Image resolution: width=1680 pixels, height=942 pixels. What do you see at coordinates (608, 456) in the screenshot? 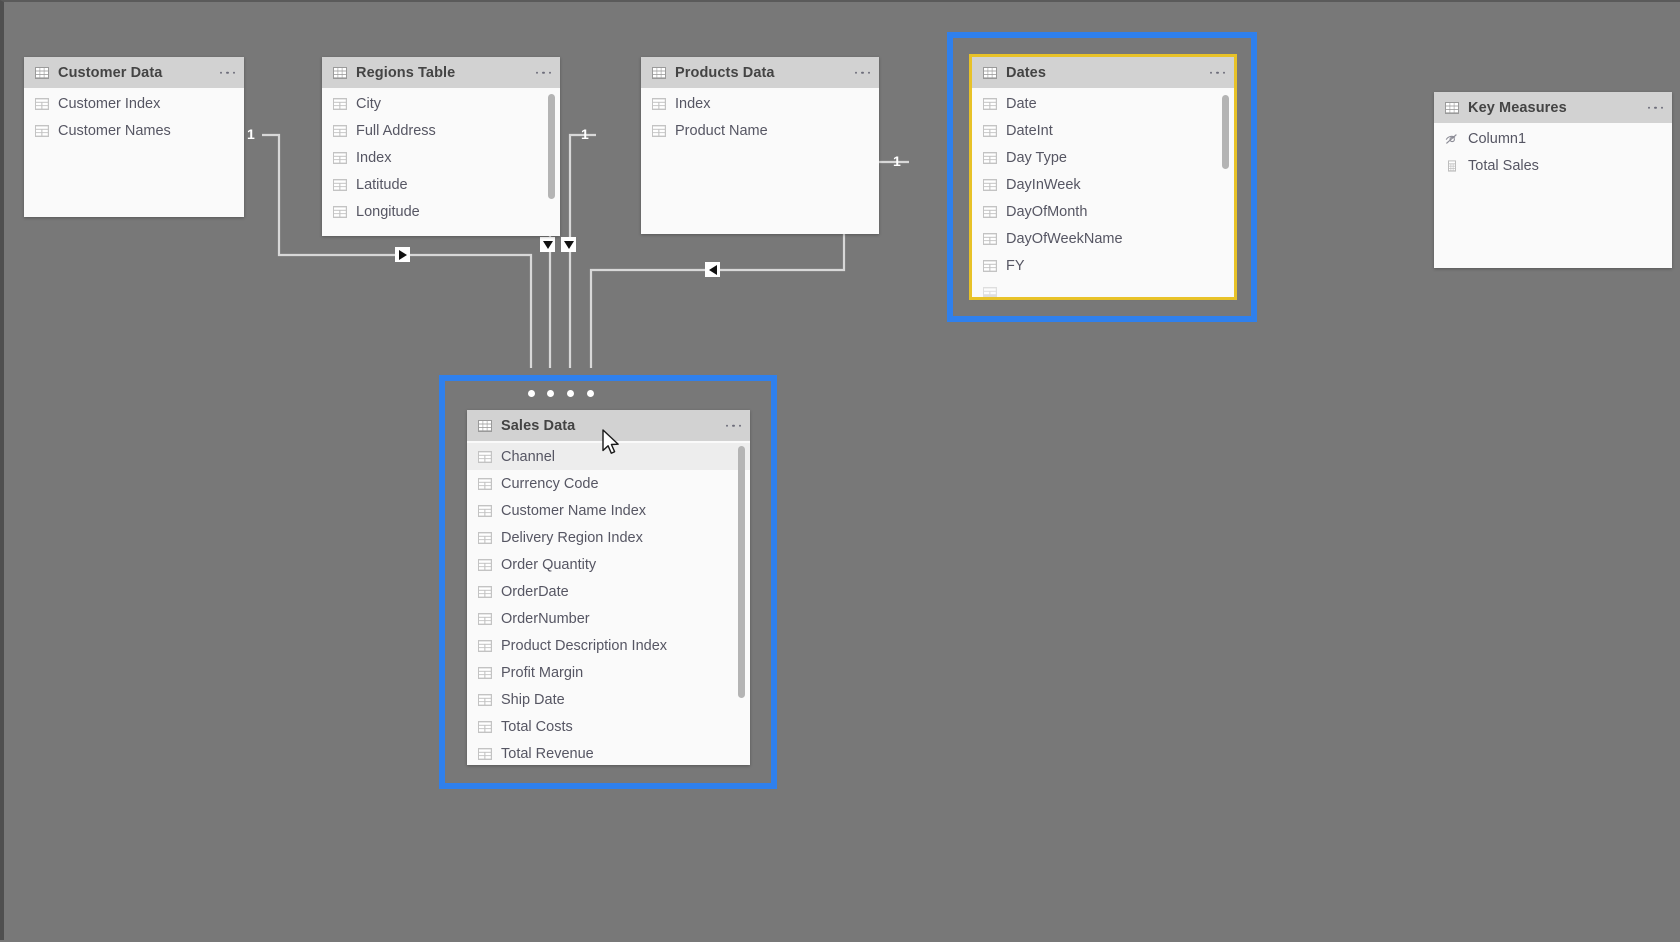
I see `field-row: Channel` at bounding box center [608, 456].